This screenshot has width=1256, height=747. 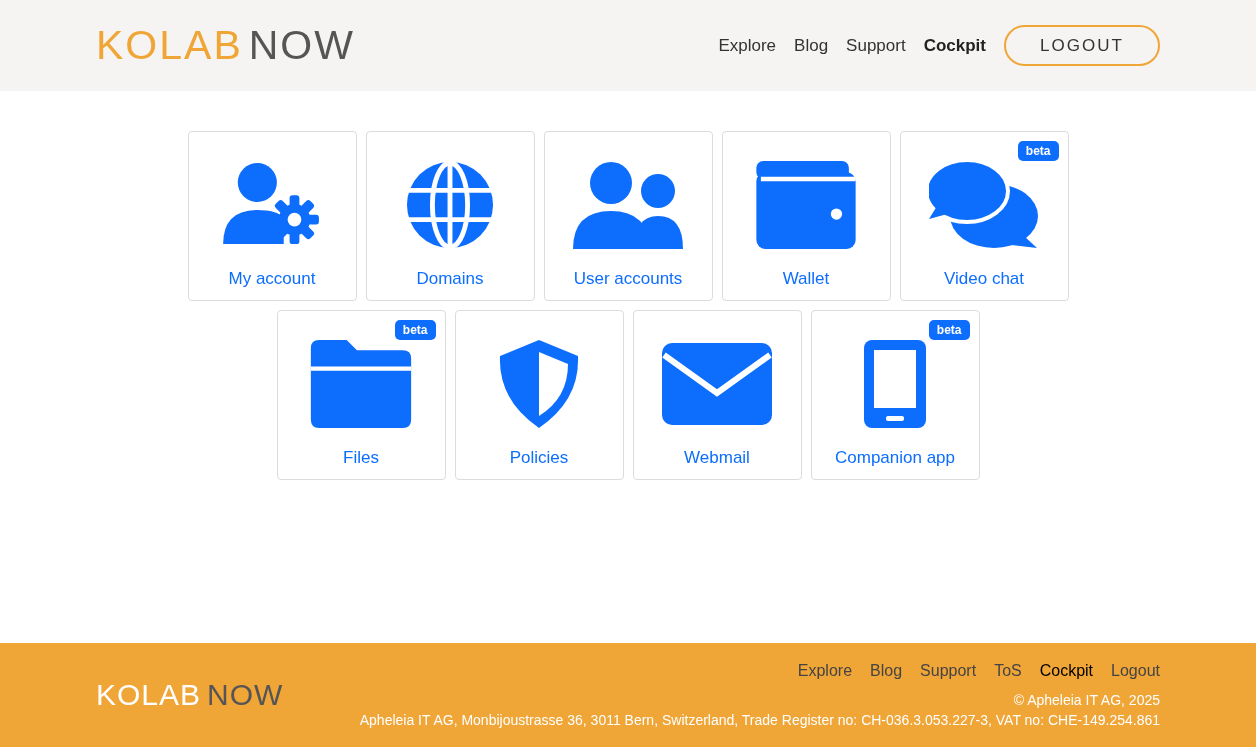 I want to click on menu-tile: beta Video chat, so click(x=984, y=216).